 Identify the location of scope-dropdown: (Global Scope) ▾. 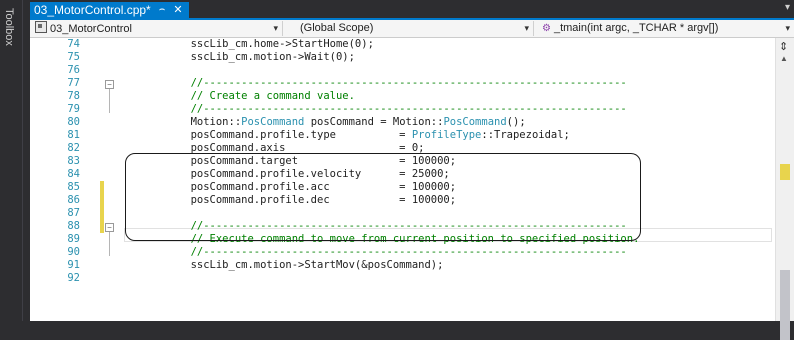
(409, 28).